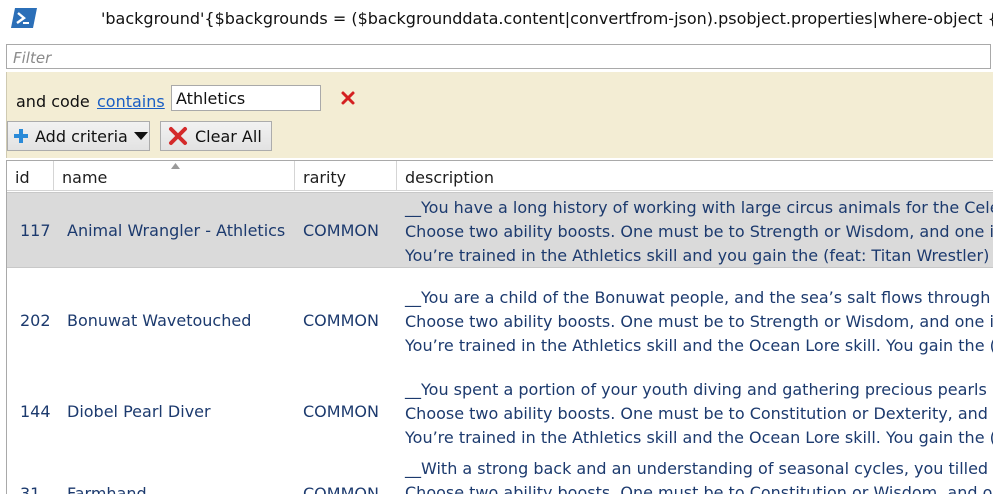 This screenshot has height=494, width=993. What do you see at coordinates (178, 136) in the screenshot?
I see `clear-icon` at bounding box center [178, 136].